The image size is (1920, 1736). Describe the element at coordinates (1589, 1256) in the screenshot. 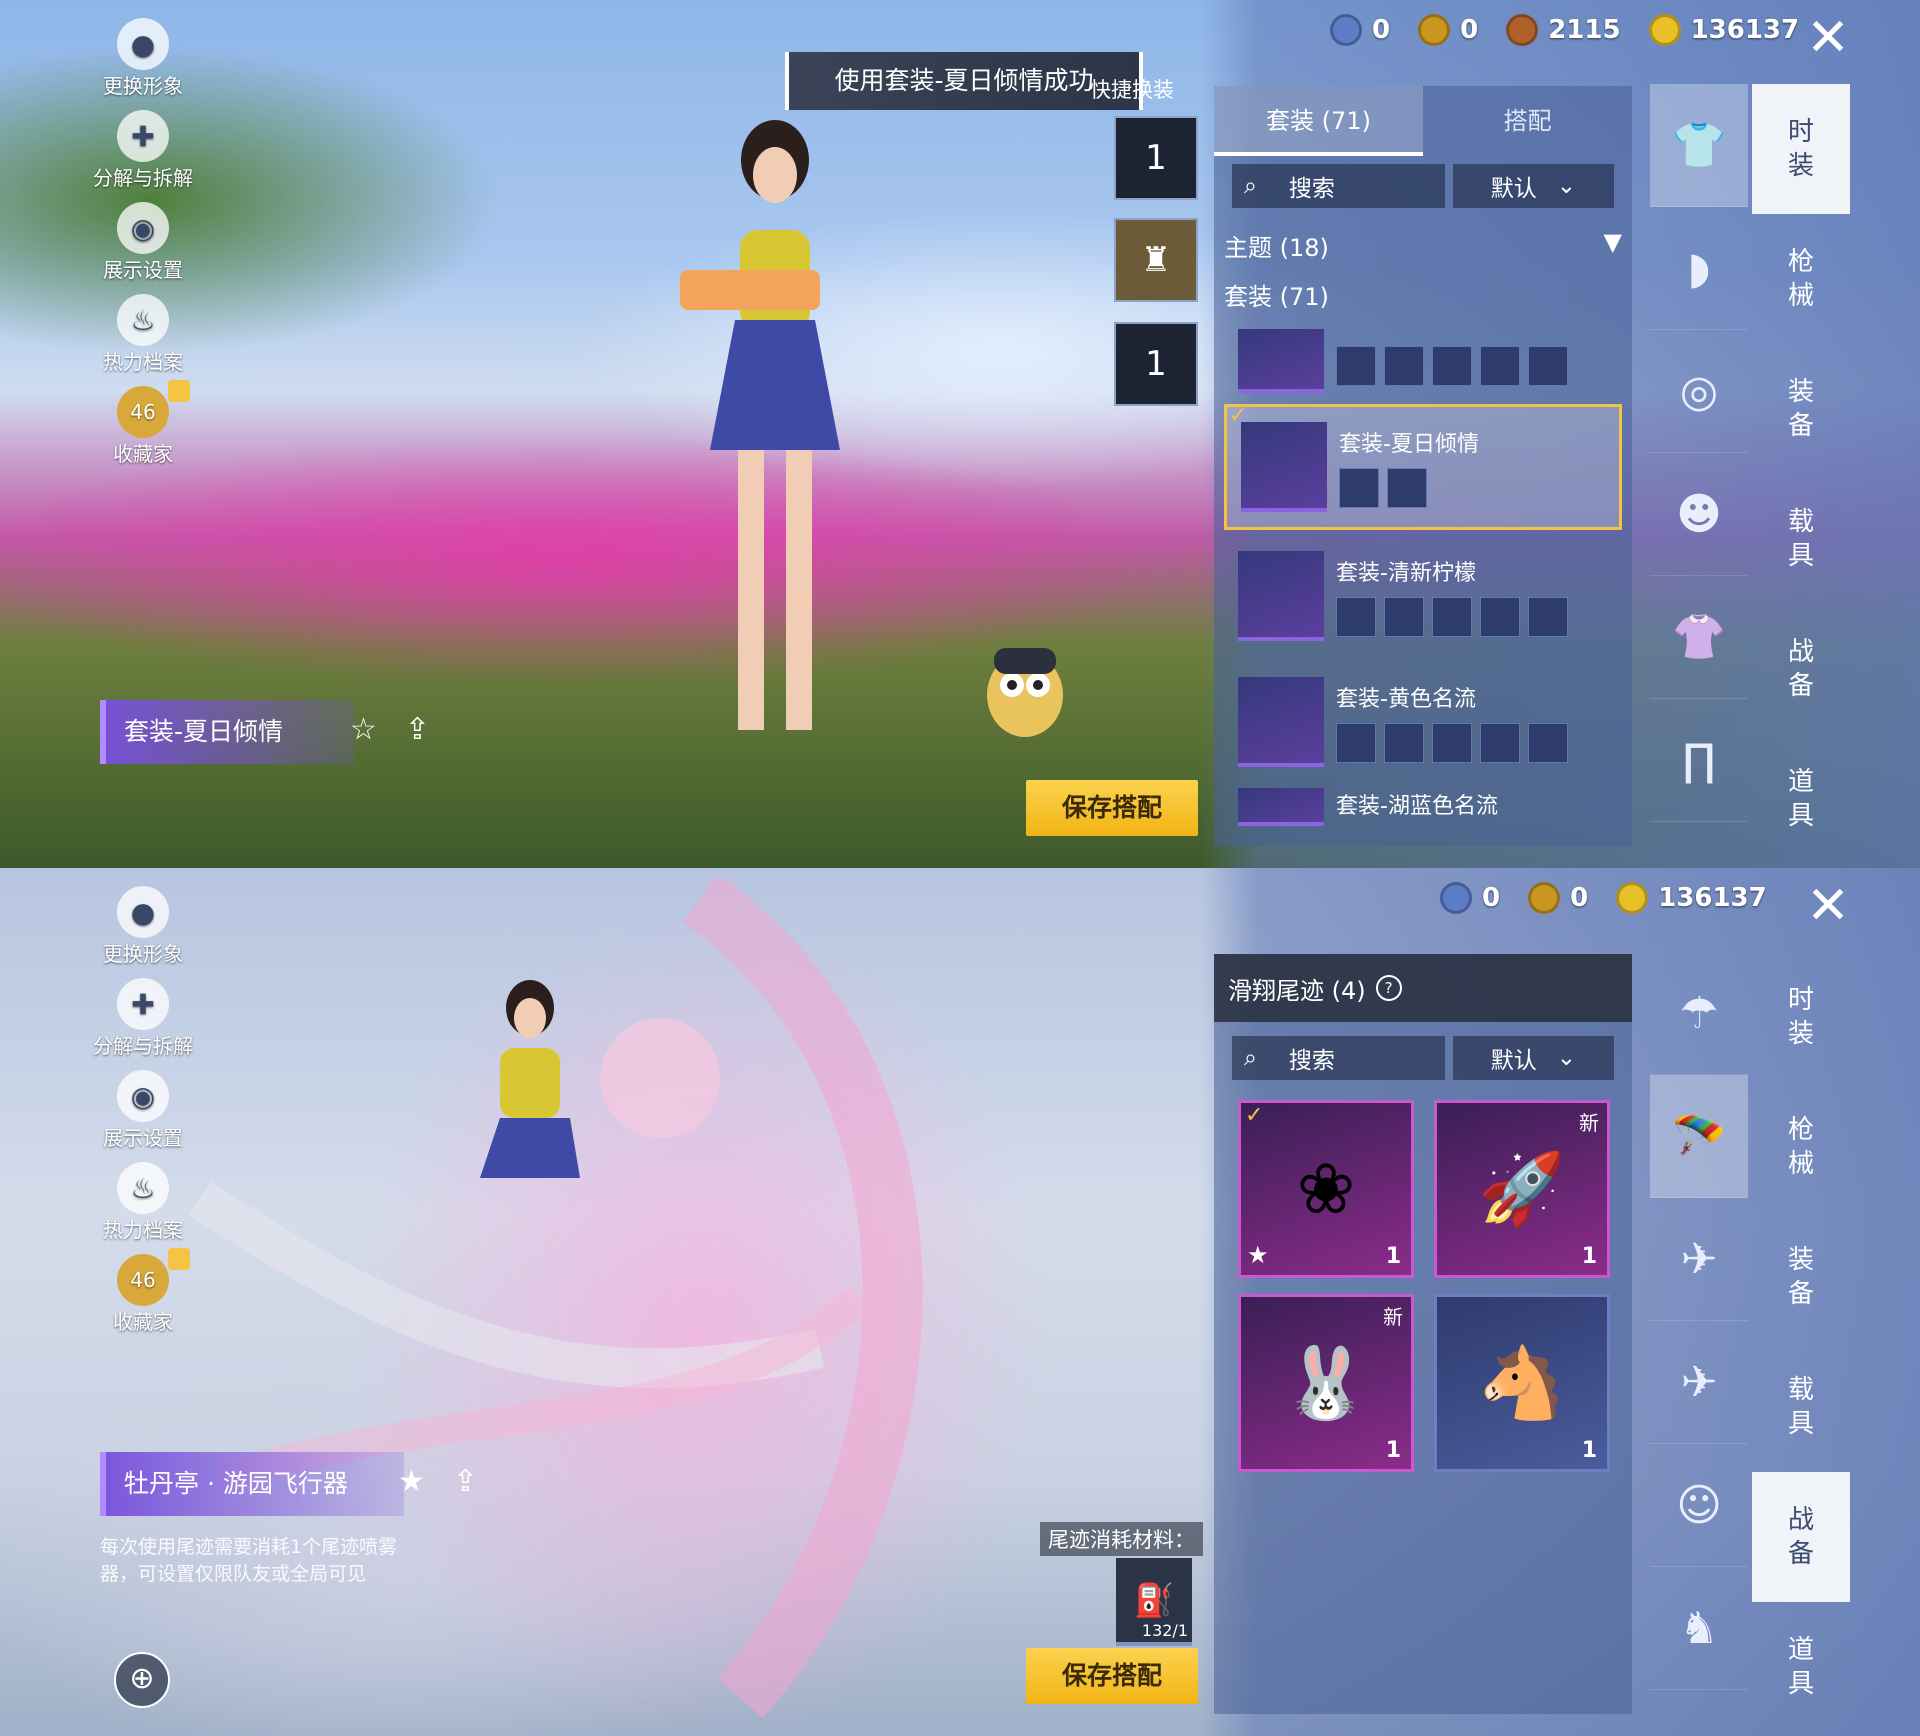

I see `item-count: 1` at that location.